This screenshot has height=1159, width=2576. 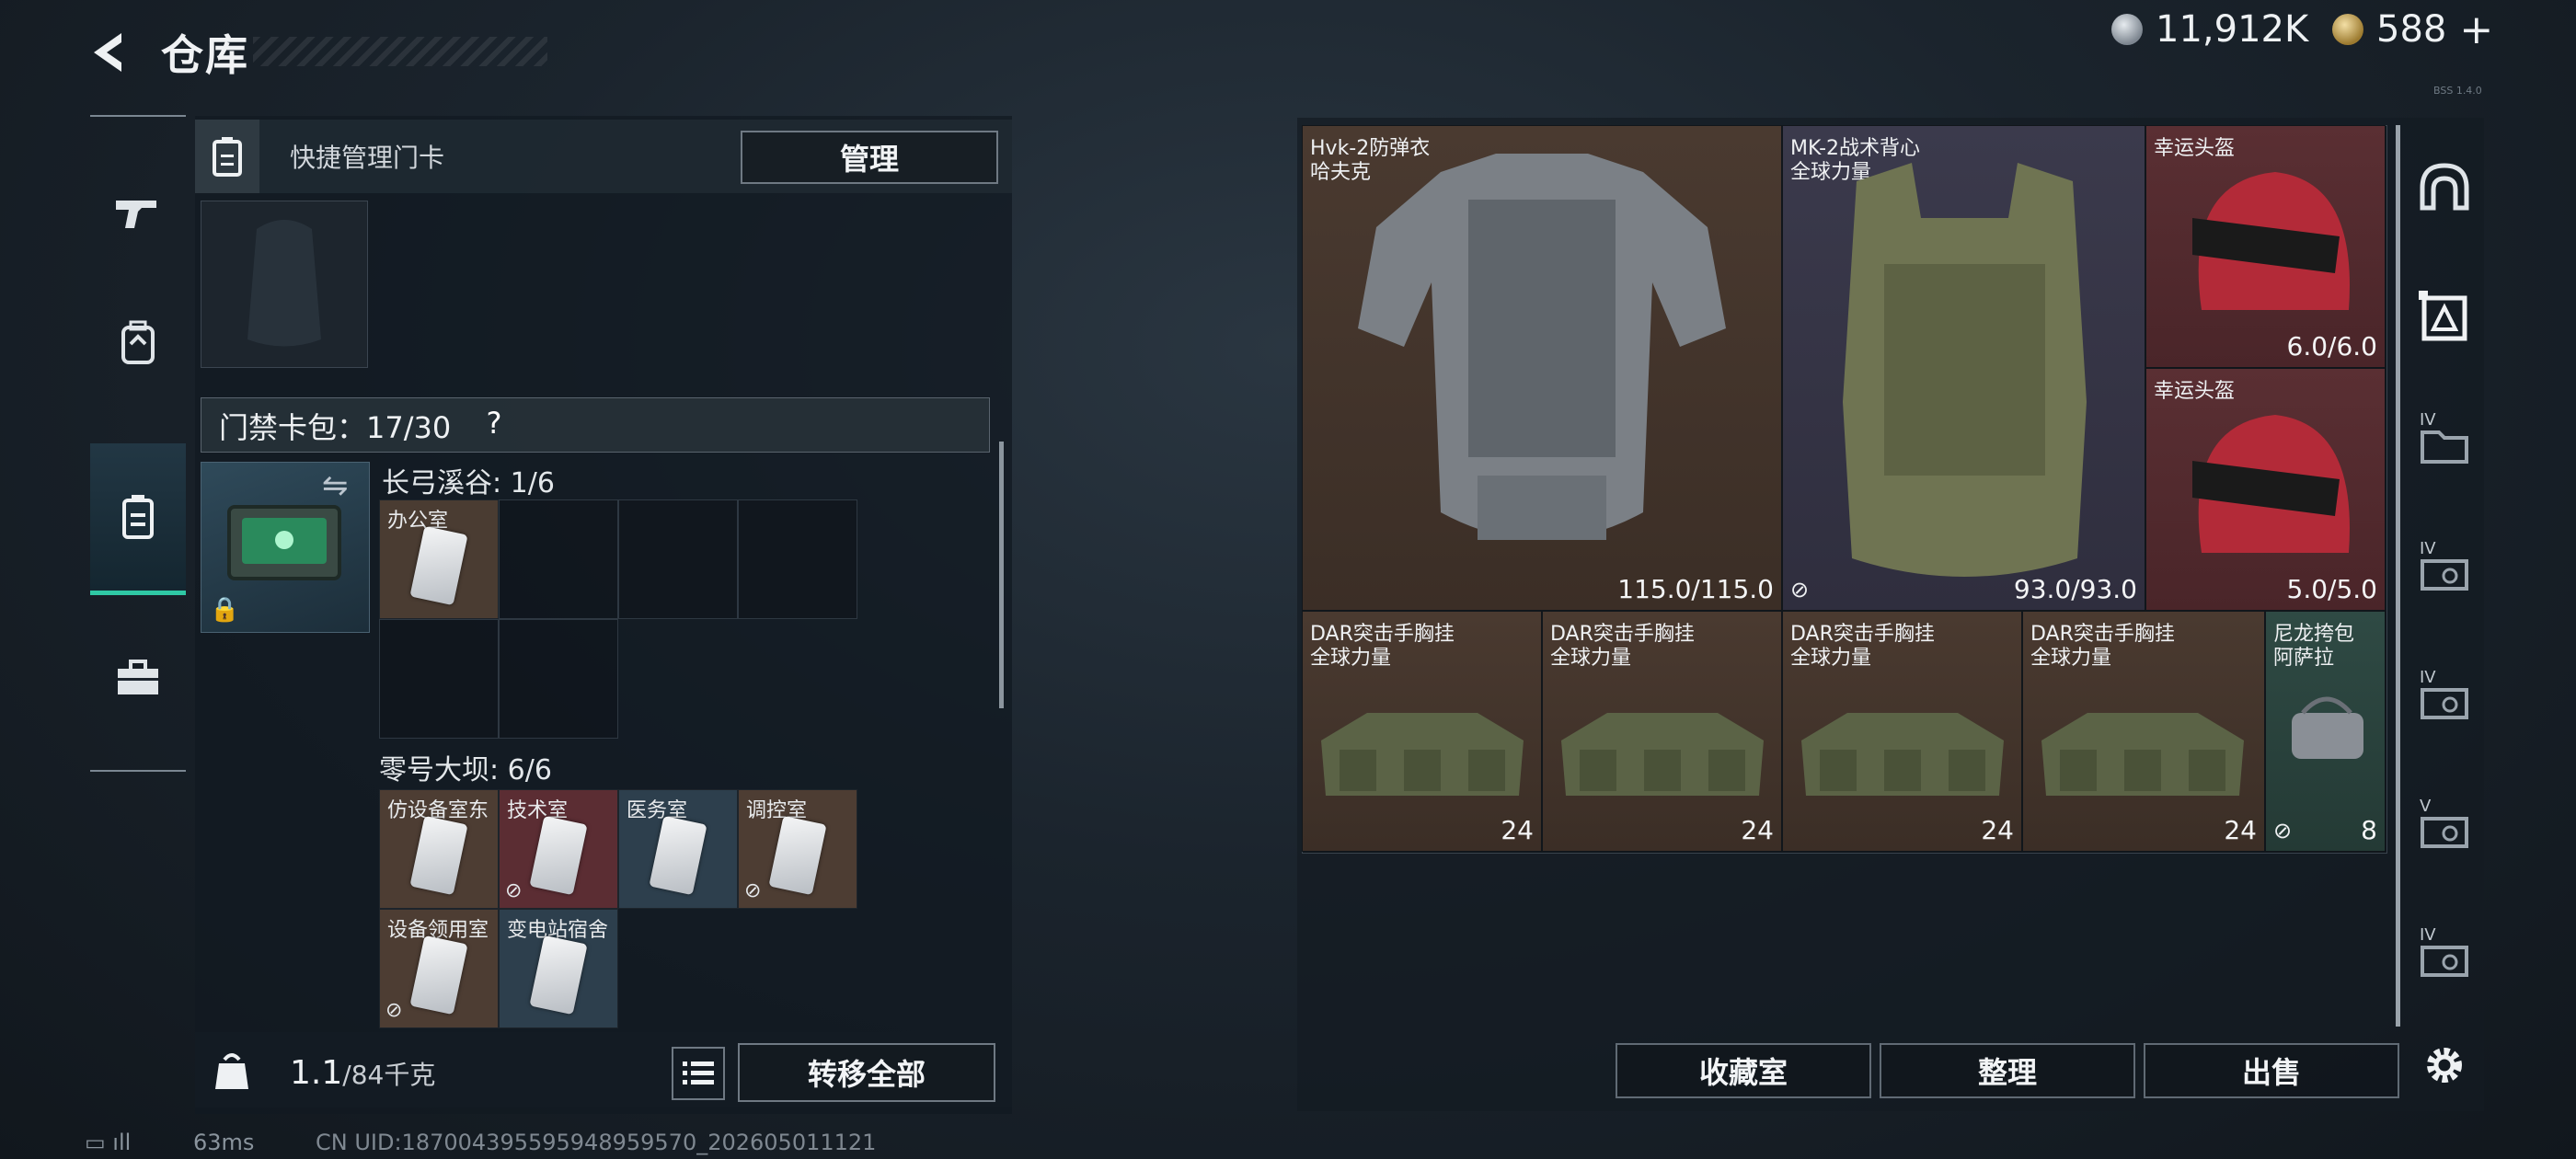 What do you see at coordinates (866, 1072) in the screenshot?
I see `transfer-all-button: 转移全部` at bounding box center [866, 1072].